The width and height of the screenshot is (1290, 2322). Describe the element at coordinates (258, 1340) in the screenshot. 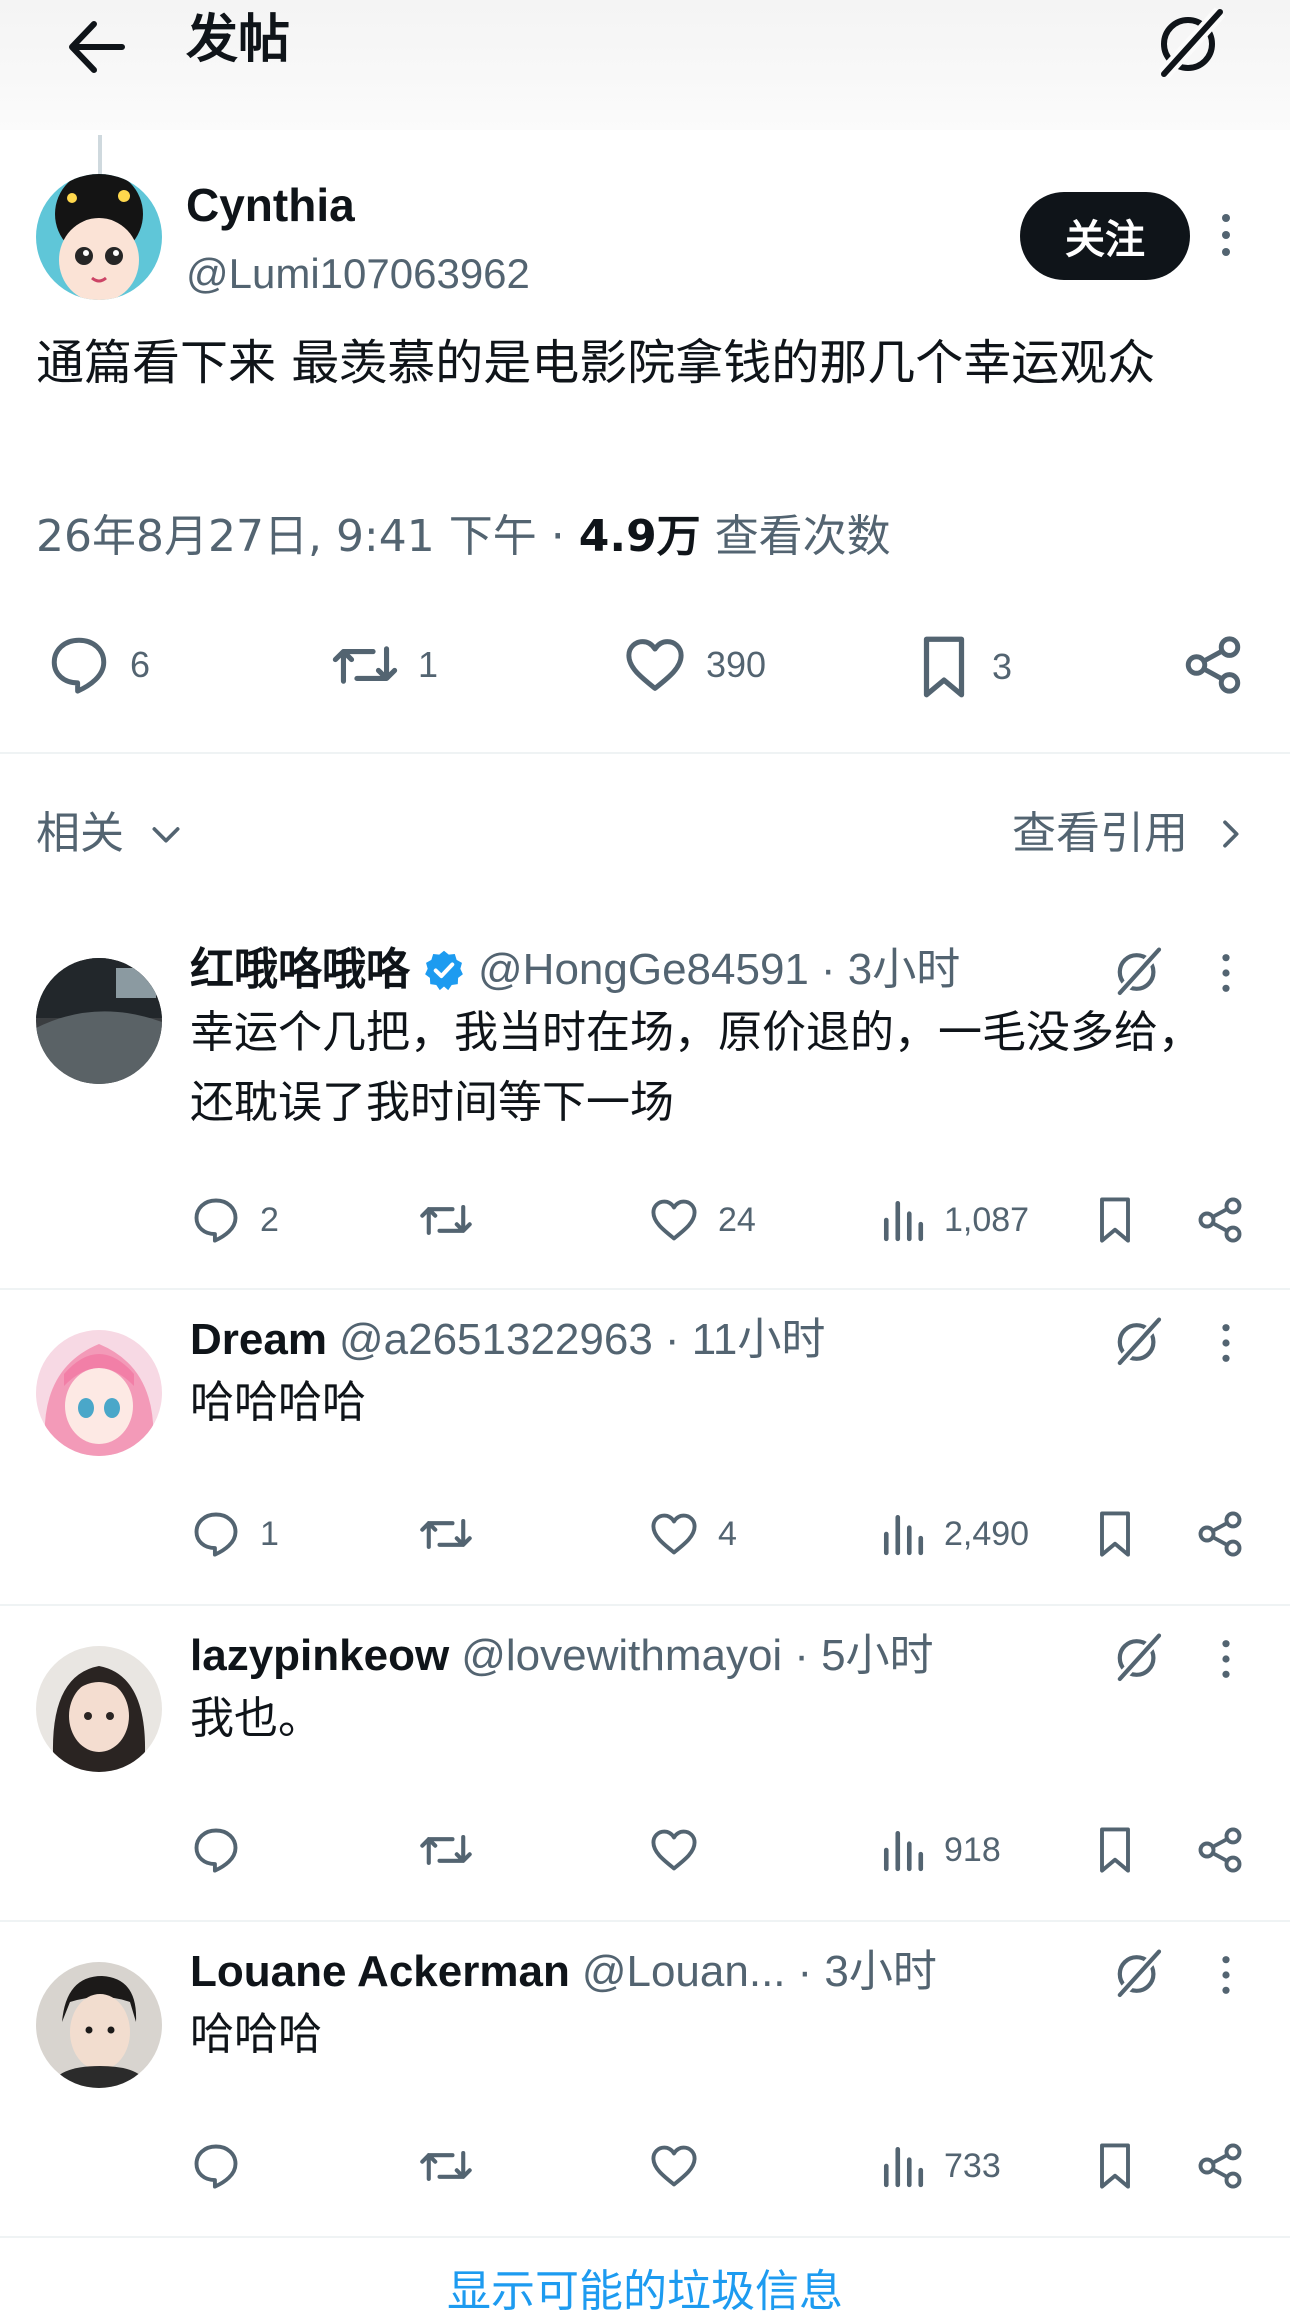

I see `reply-author-name: Dream` at that location.